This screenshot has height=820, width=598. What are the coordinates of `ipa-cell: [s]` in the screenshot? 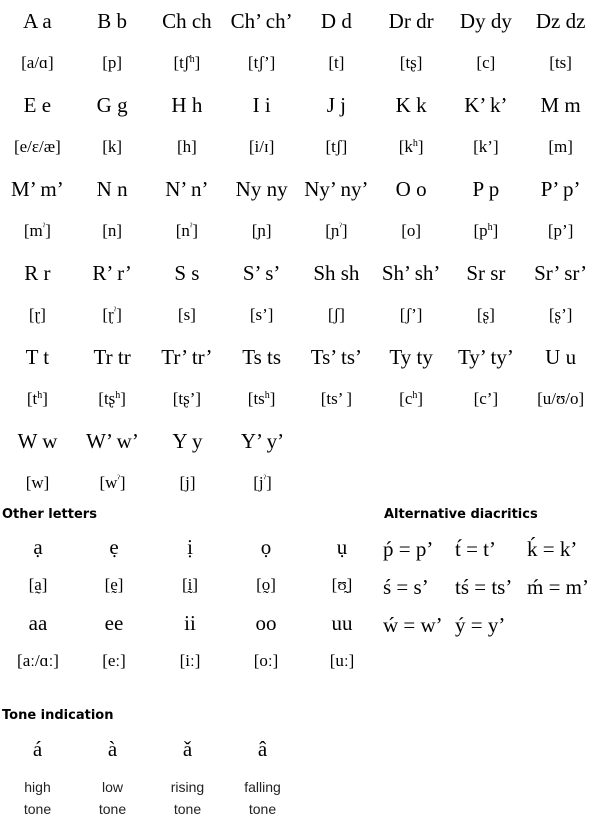 It's located at (186, 314).